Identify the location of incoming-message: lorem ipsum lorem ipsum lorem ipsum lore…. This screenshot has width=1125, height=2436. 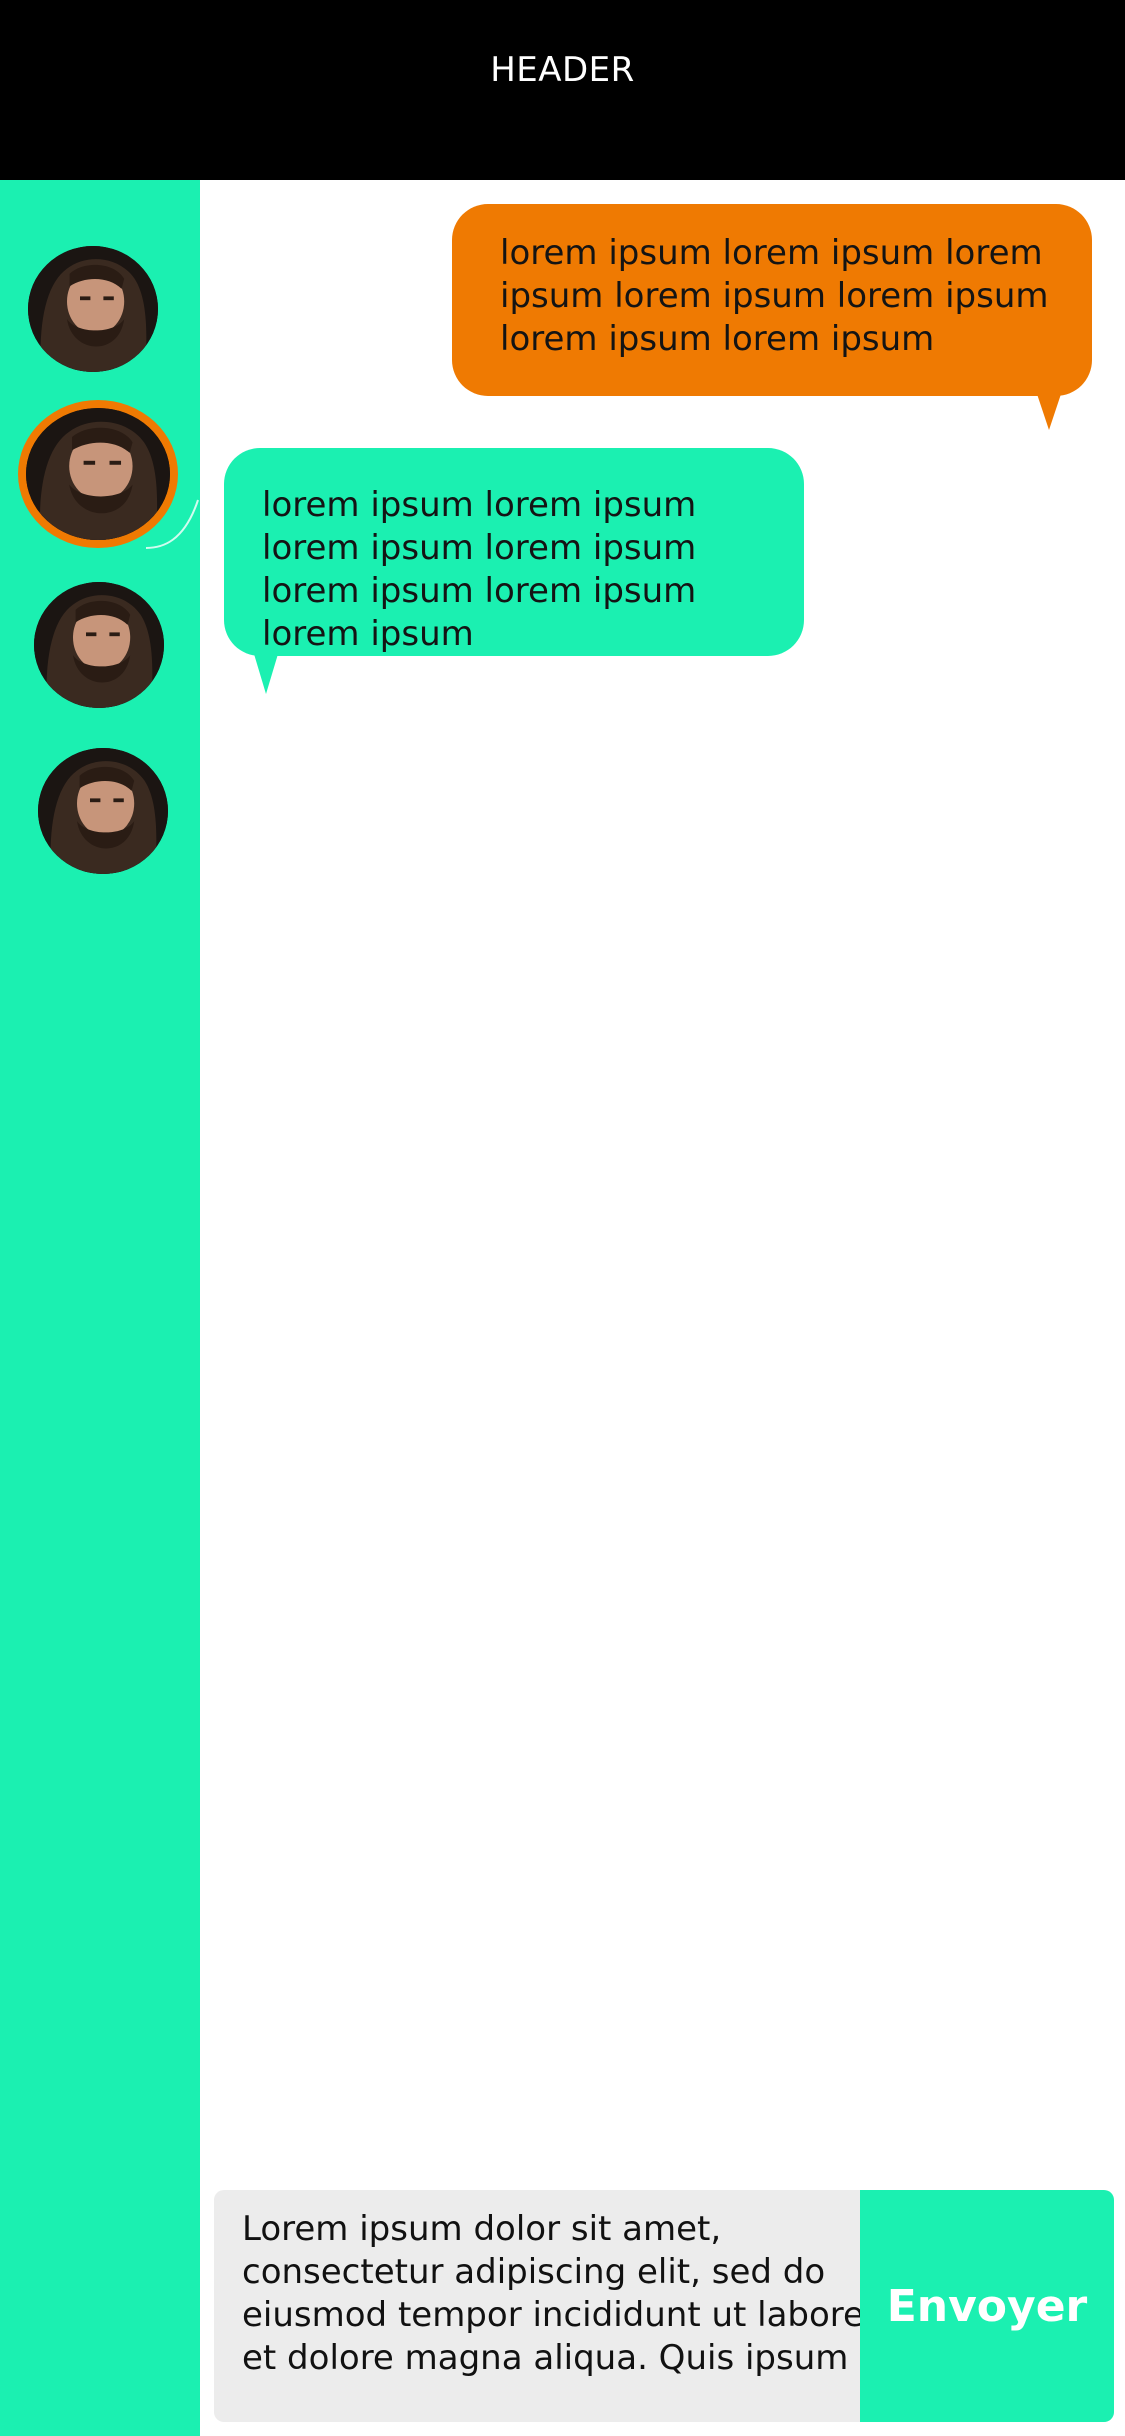
(514, 552).